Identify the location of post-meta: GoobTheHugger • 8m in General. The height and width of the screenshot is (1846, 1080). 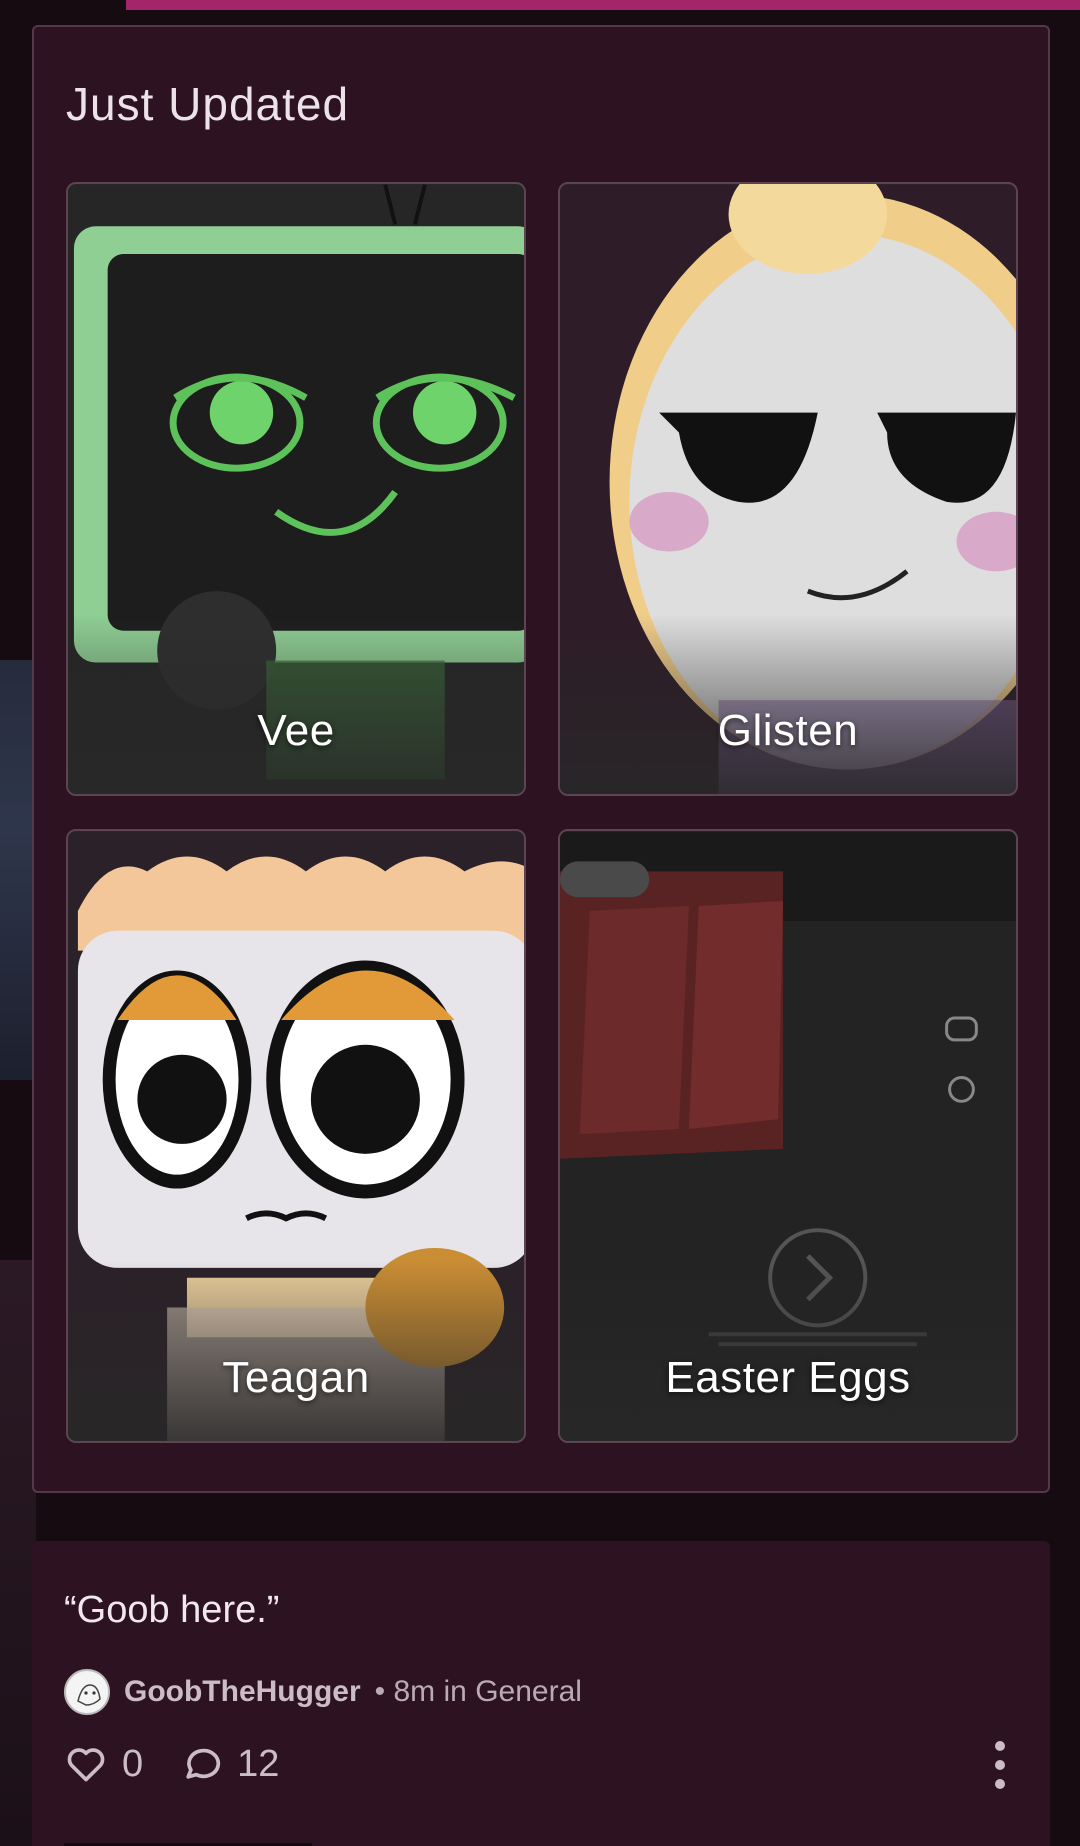
(323, 1692).